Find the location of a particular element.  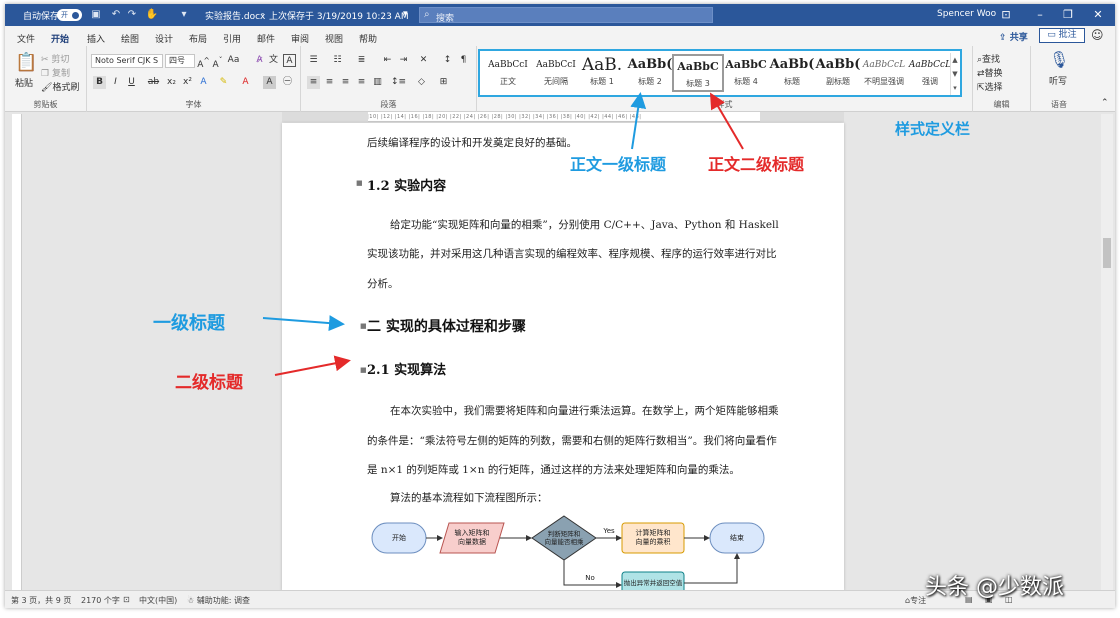

phonetic-guide-icon: 文 is located at coordinates (273, 60).